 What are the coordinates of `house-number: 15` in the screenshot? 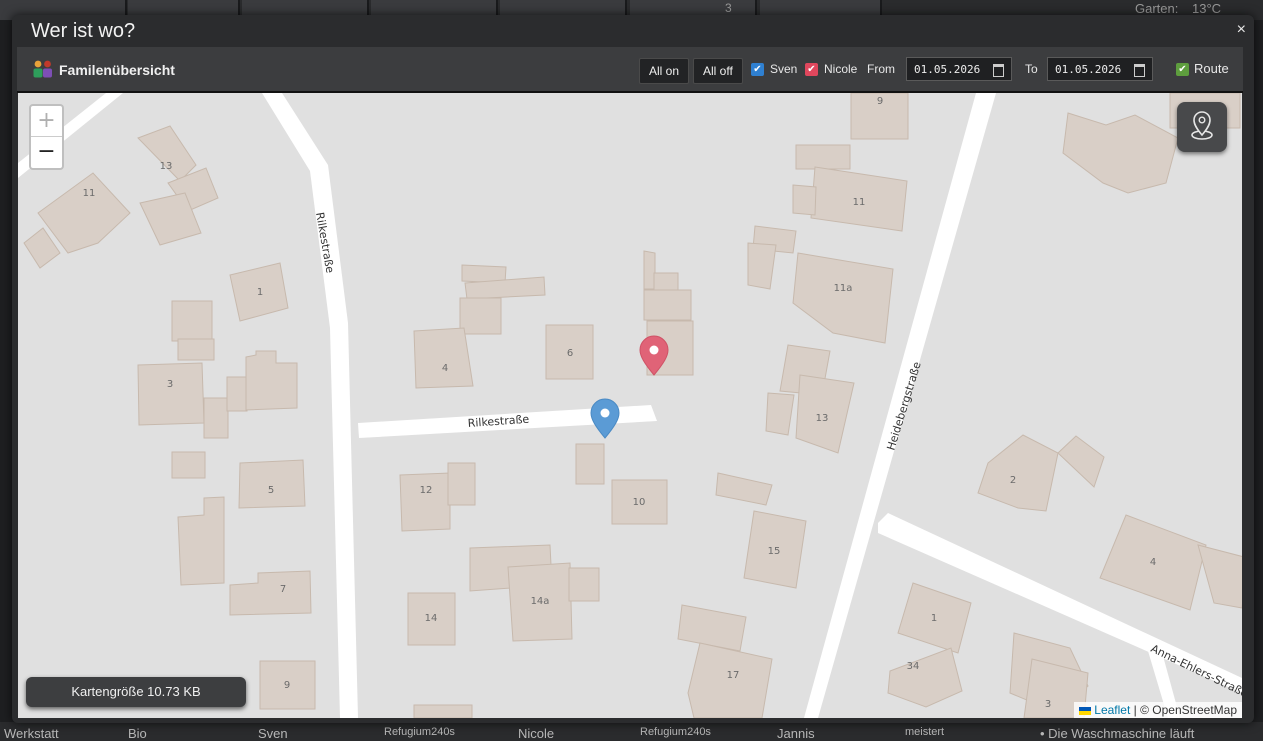 It's located at (774, 551).